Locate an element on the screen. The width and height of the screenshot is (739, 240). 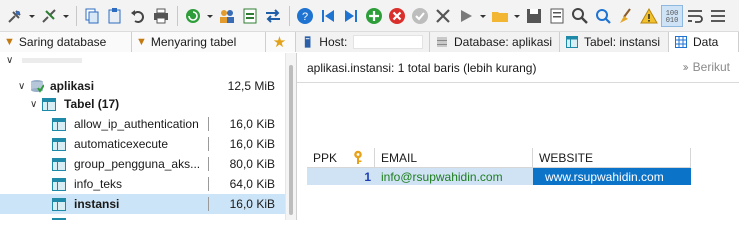
user-manager-icon is located at coordinates (227, 16).